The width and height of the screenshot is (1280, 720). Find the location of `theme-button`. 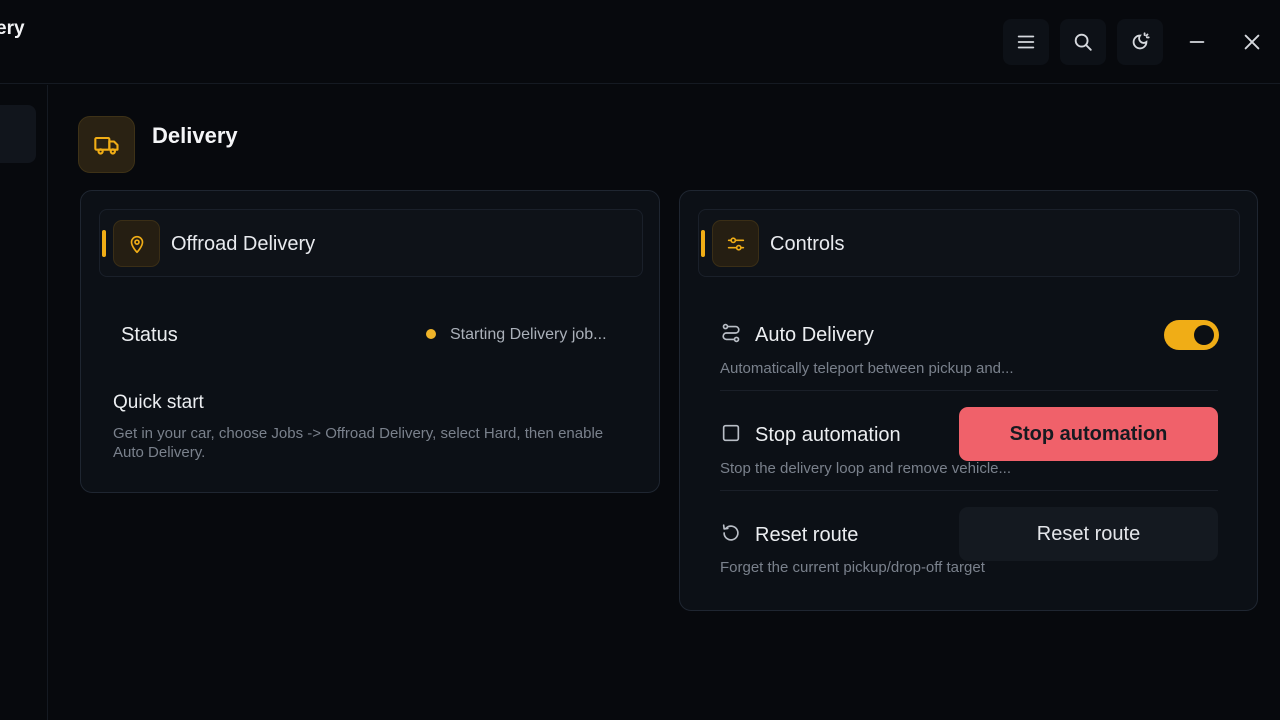

theme-button is located at coordinates (1140, 42).